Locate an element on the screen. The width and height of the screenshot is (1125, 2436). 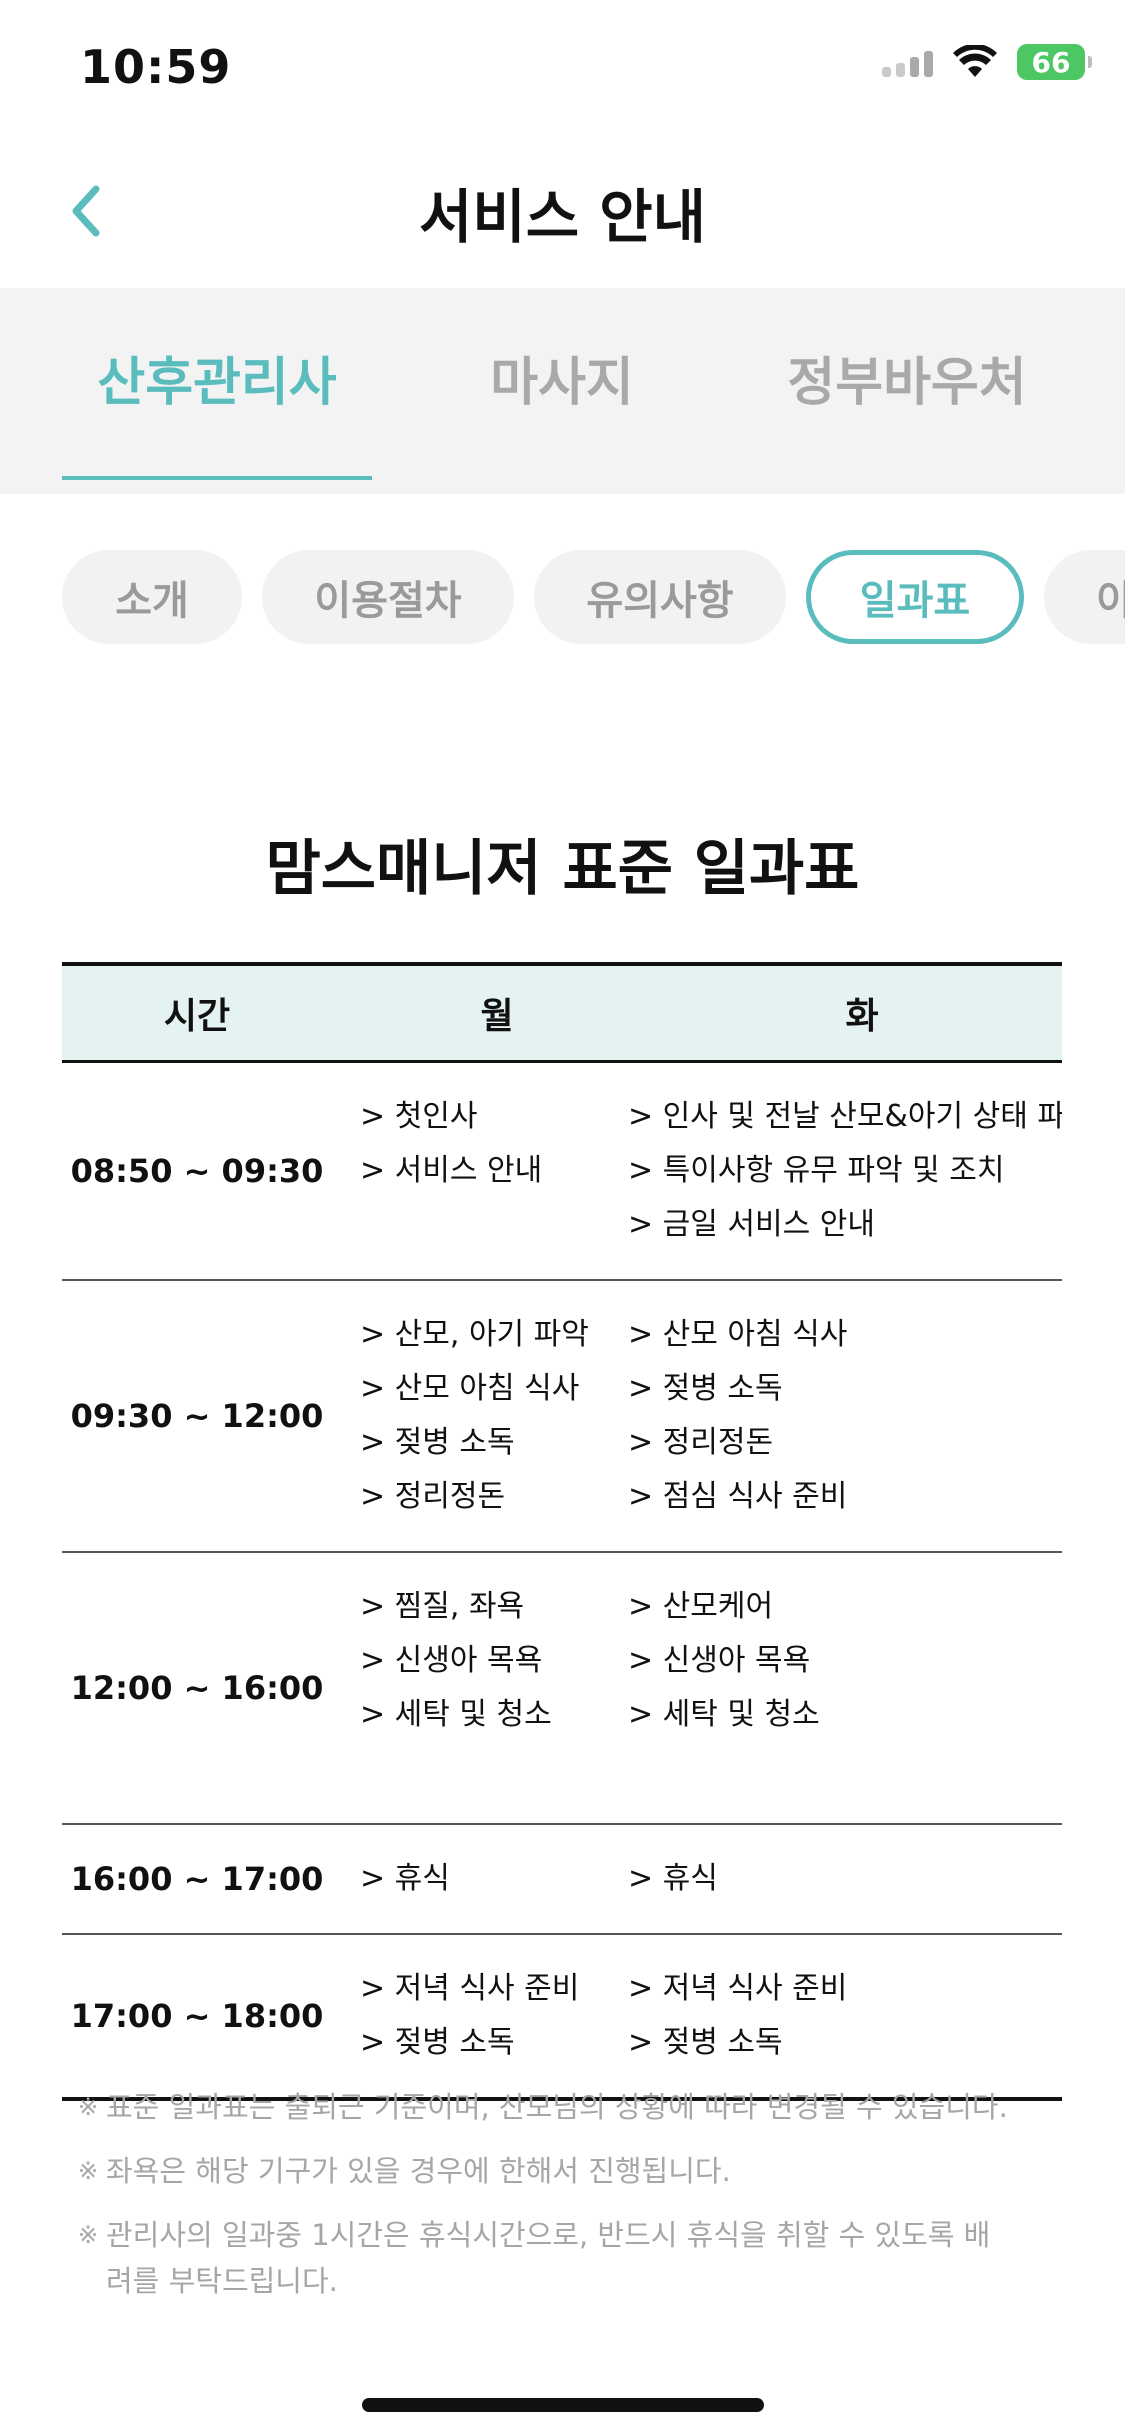
row-time: 17:00 ~ 18:00 is located at coordinates (197, 2016).